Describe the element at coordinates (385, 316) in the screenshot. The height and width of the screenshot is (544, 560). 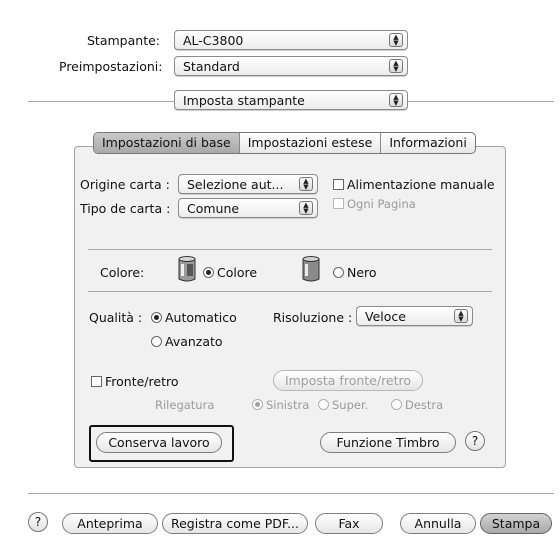
I see `resolution-value: Veloce` at that location.